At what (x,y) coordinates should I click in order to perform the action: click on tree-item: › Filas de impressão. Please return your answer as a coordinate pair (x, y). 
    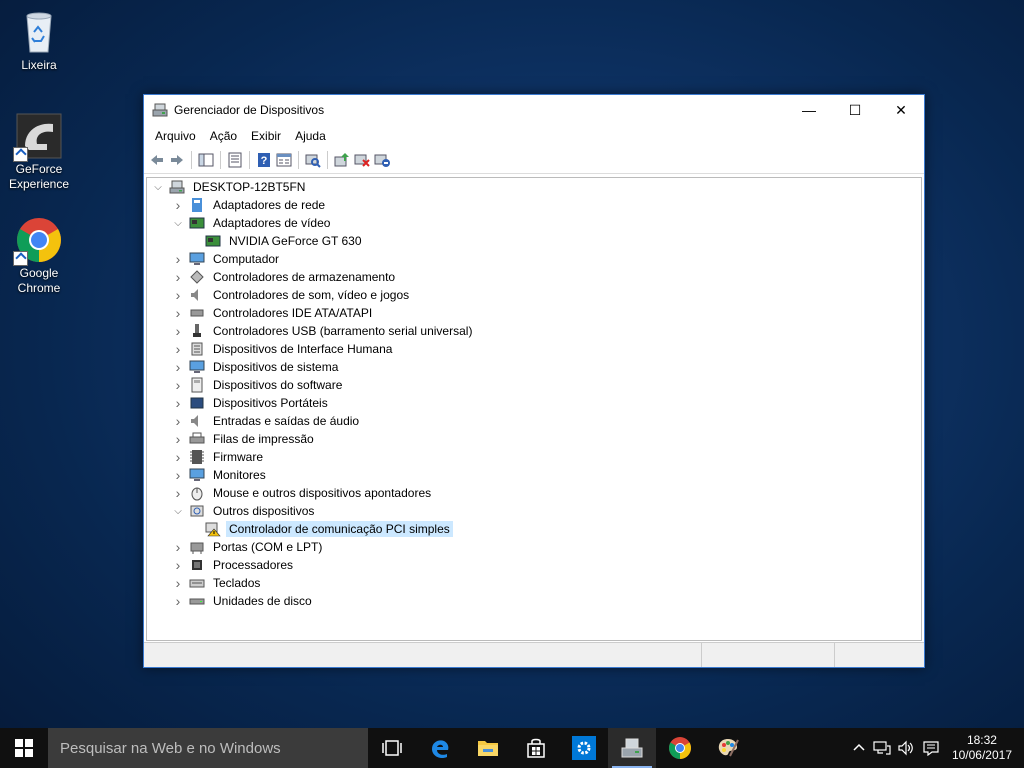
    Looking at the image, I should click on (534, 439).